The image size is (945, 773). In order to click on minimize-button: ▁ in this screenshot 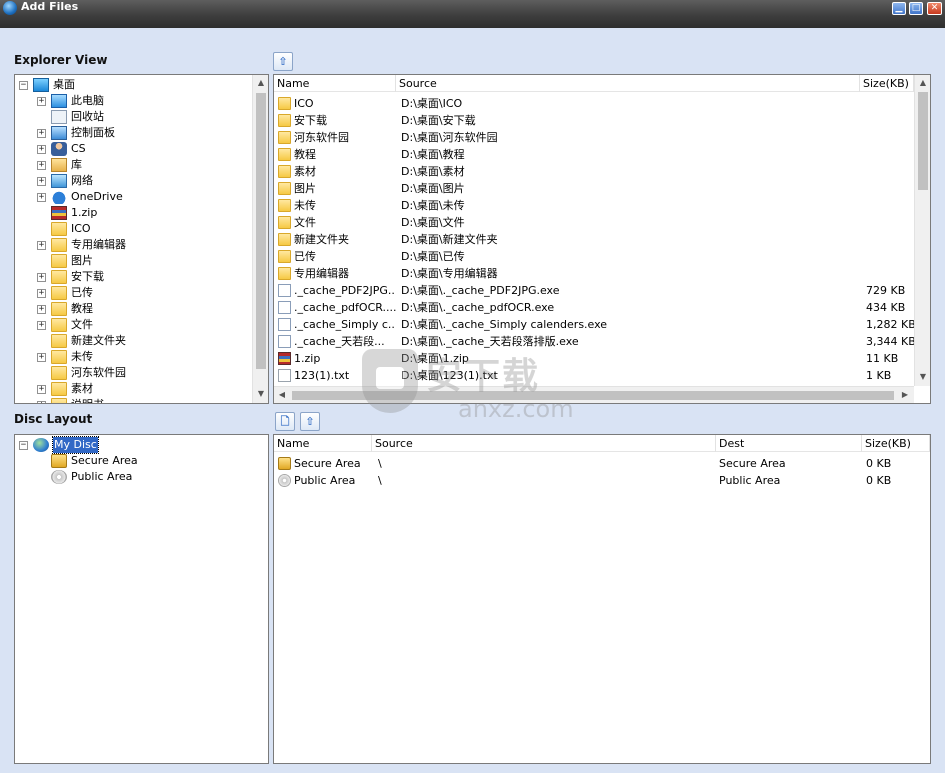, I will do `click(899, 8)`.